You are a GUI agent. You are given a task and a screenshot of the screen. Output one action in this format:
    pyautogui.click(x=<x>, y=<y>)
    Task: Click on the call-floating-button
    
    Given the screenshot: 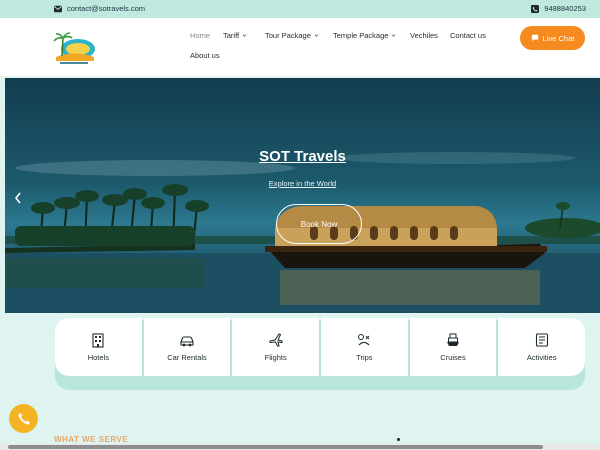 What is the action you would take?
    pyautogui.click(x=23, y=418)
    